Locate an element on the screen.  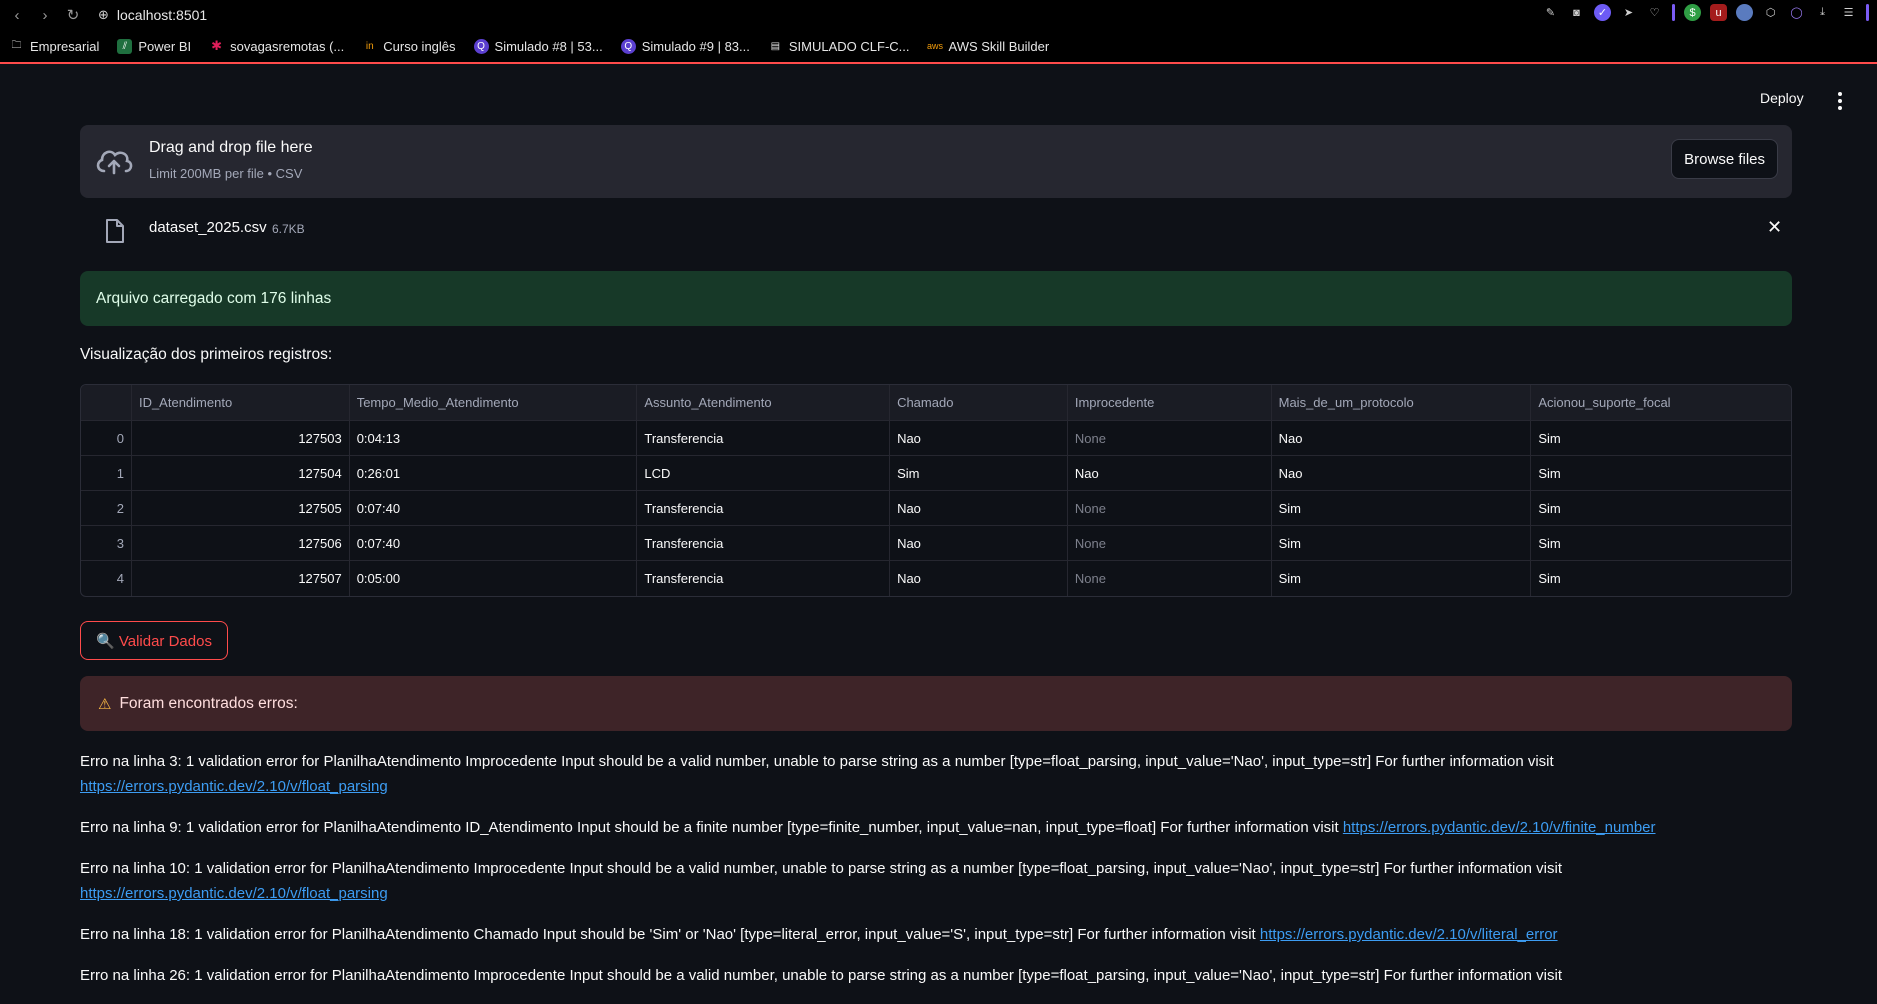
shield-icon: ✓ is located at coordinates (1602, 12).